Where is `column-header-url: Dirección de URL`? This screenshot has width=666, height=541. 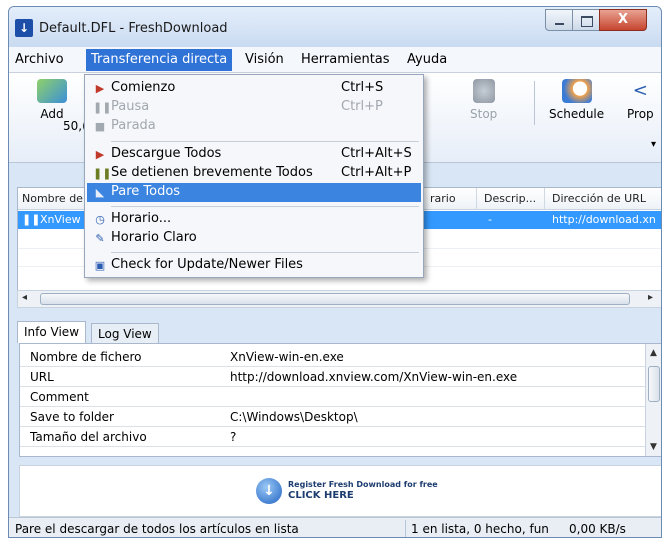 column-header-url: Dirección de URL is located at coordinates (599, 198).